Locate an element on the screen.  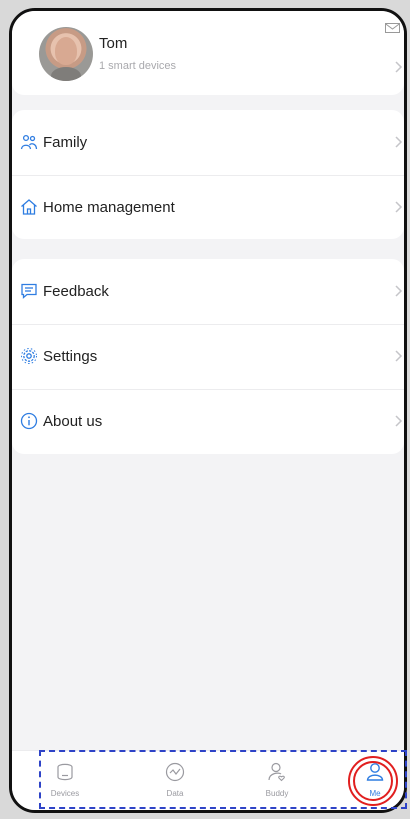
tab-label: Devices is located at coordinates (65, 793).